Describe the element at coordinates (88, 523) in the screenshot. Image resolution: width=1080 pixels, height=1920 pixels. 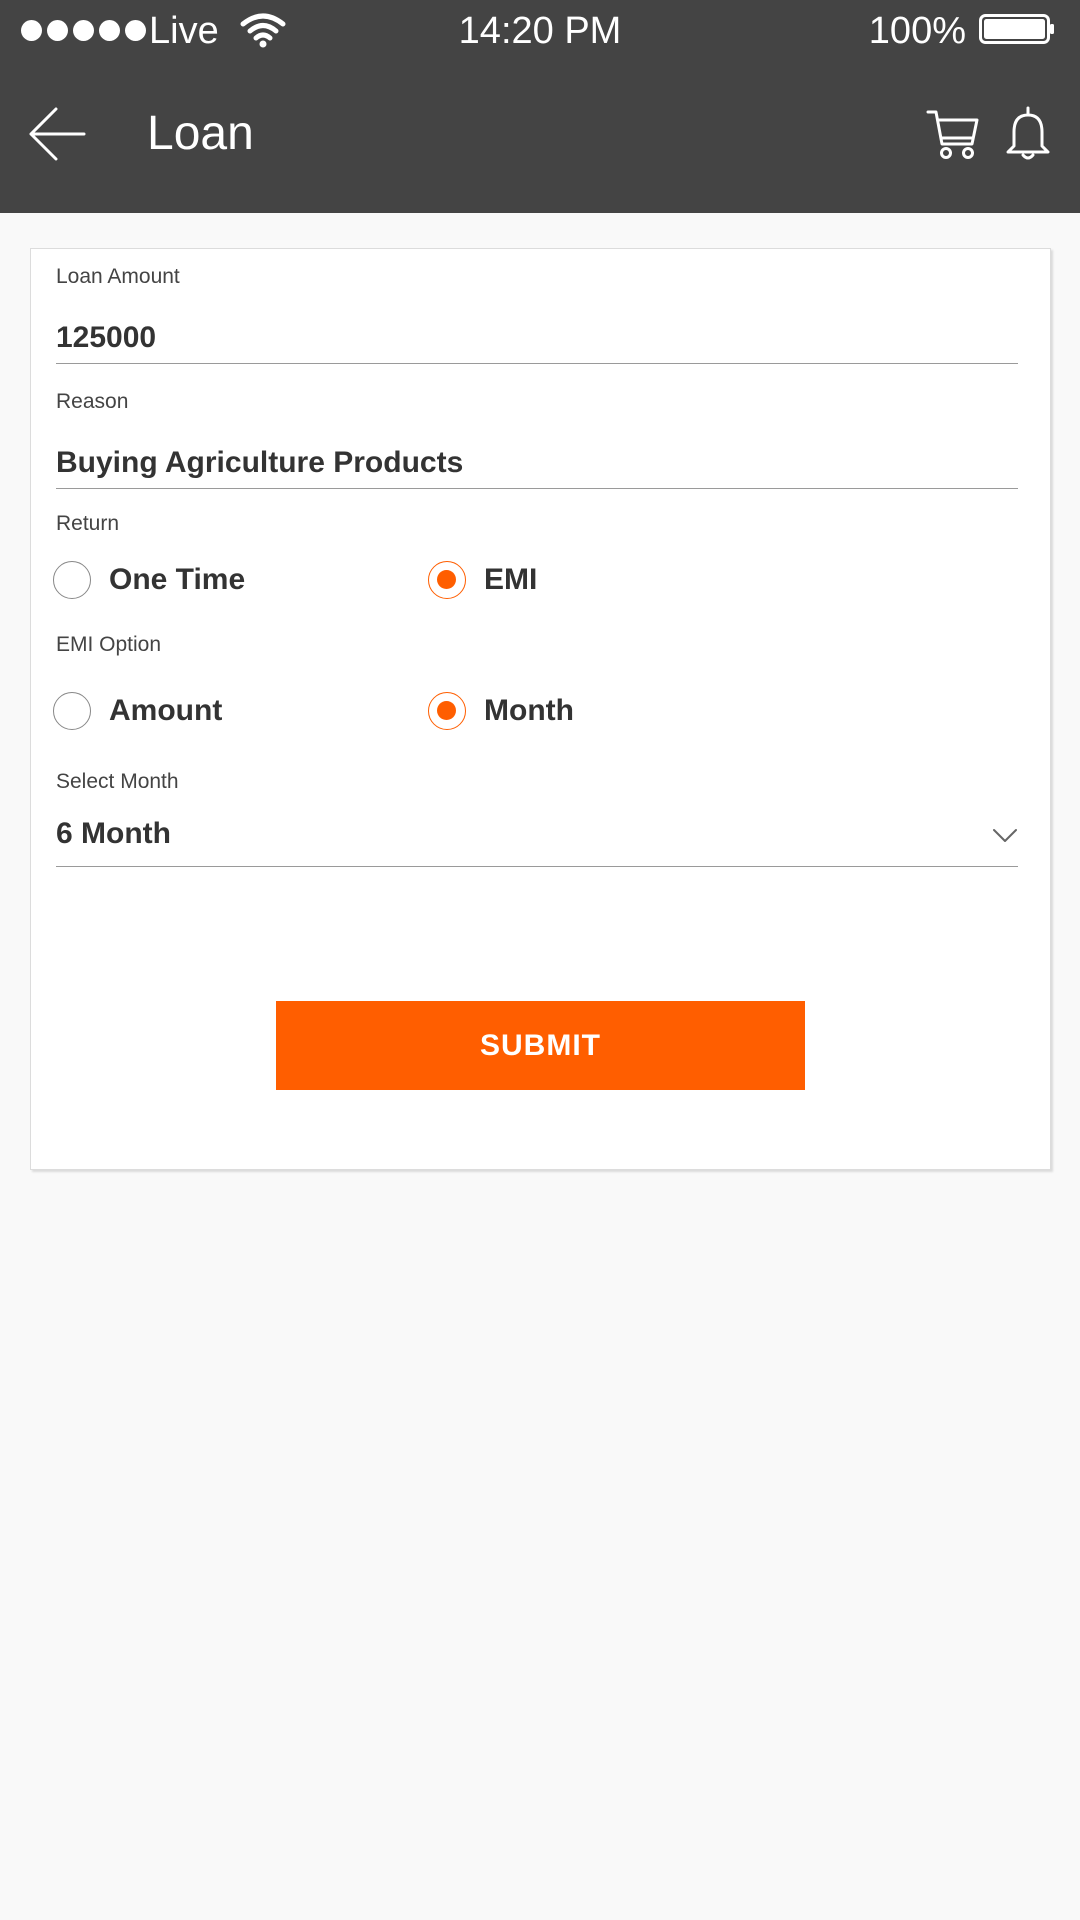
I see `return-label: Return` at that location.